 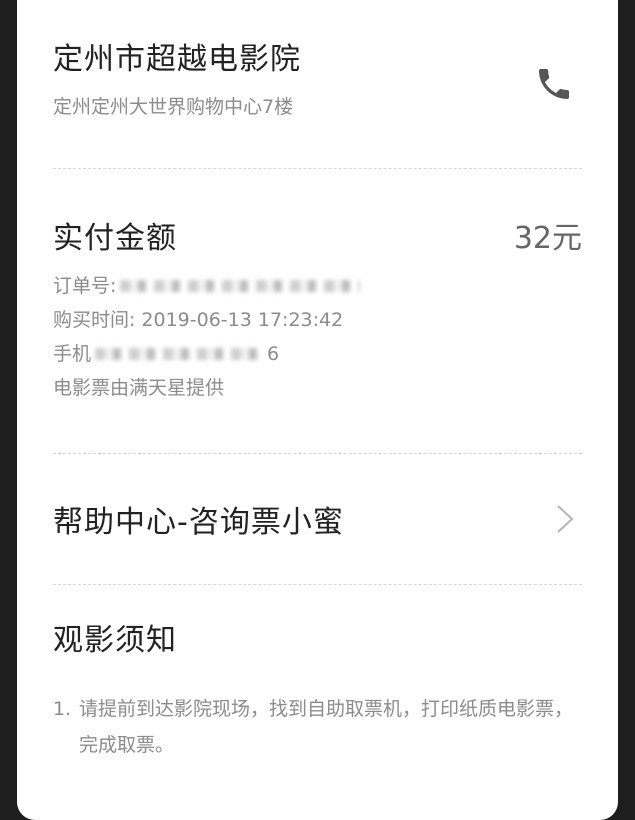 What do you see at coordinates (62, 709) in the screenshot?
I see `notice-item-number: 1.` at bounding box center [62, 709].